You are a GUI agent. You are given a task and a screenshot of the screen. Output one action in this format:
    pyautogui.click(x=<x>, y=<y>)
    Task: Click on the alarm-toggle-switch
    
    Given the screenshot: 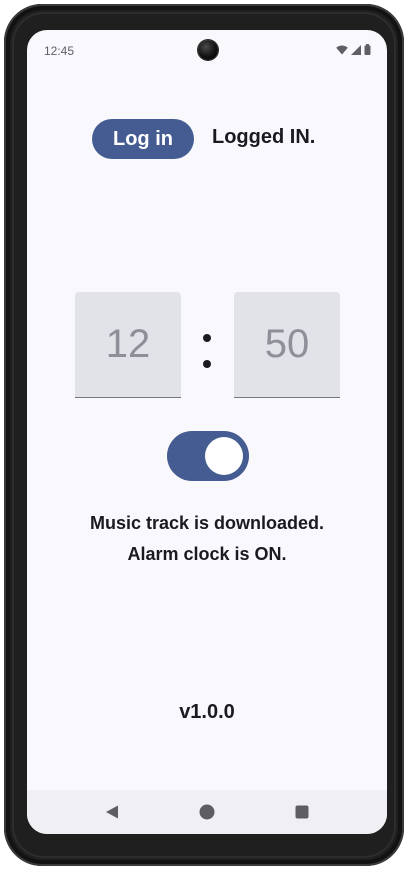 What is the action you would take?
    pyautogui.click(x=208, y=456)
    